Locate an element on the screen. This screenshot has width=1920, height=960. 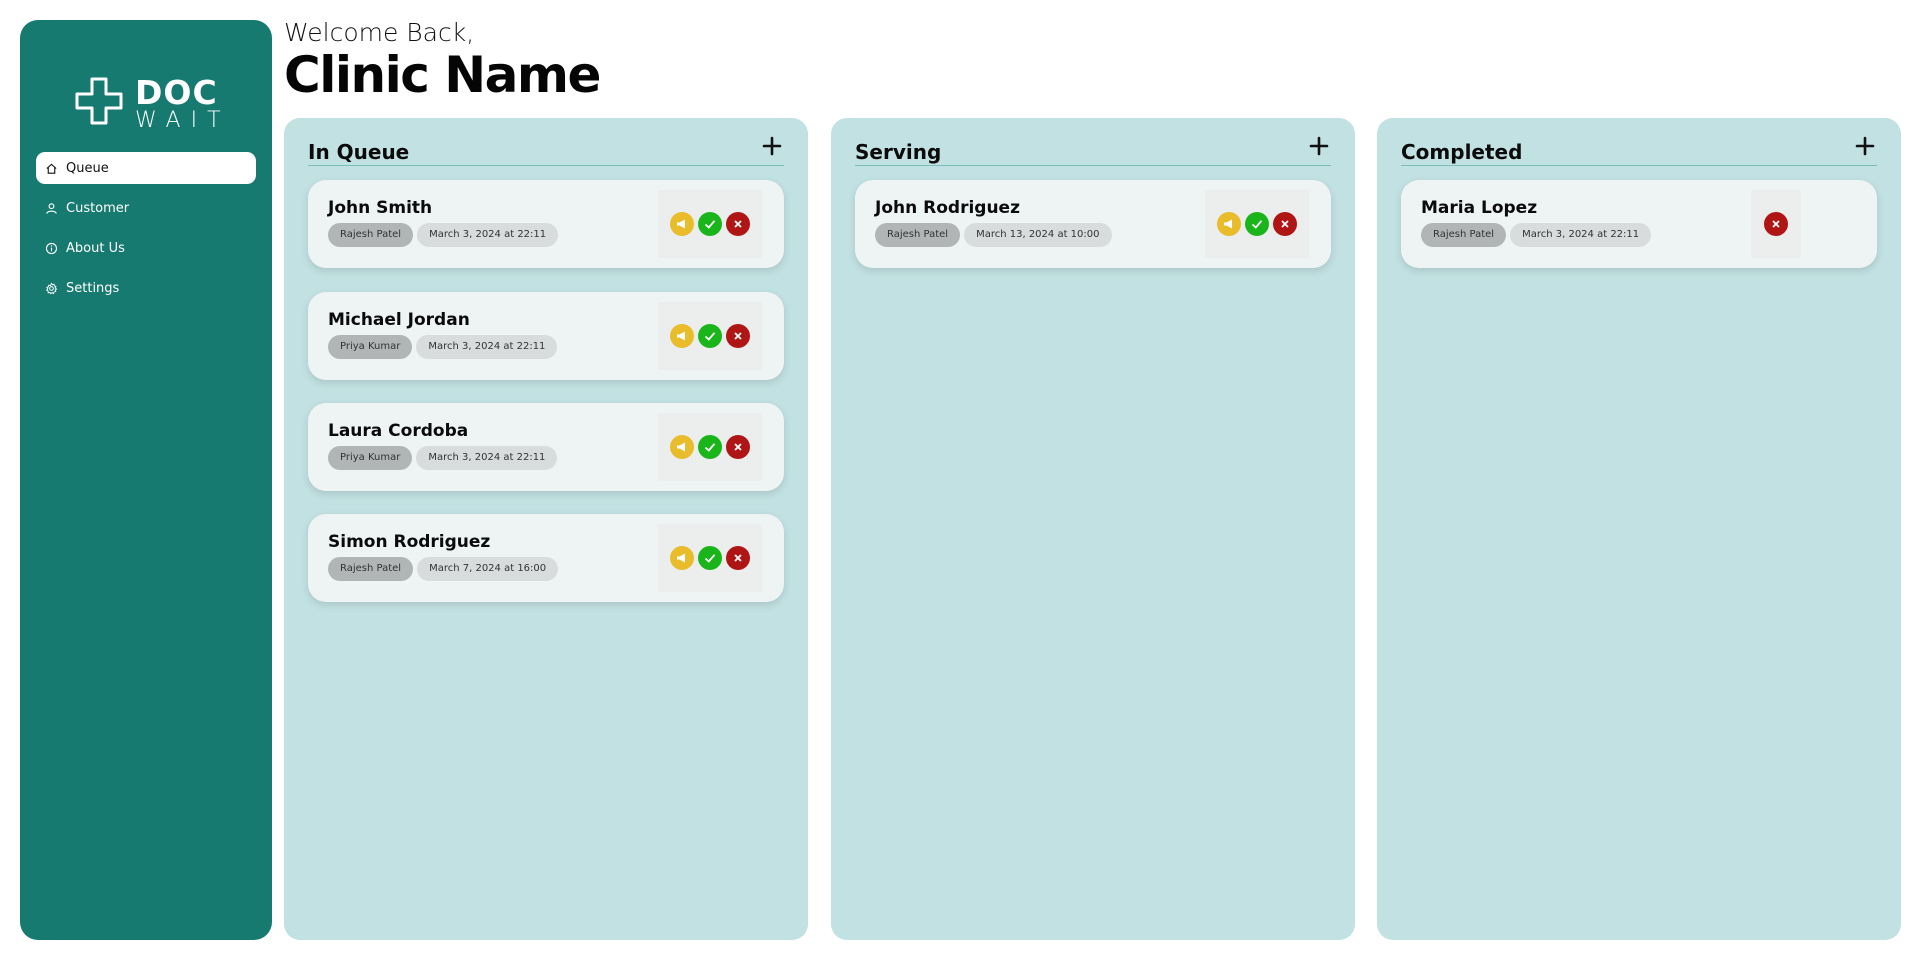
sidebar-item-settings: Settings is located at coordinates (146, 288).